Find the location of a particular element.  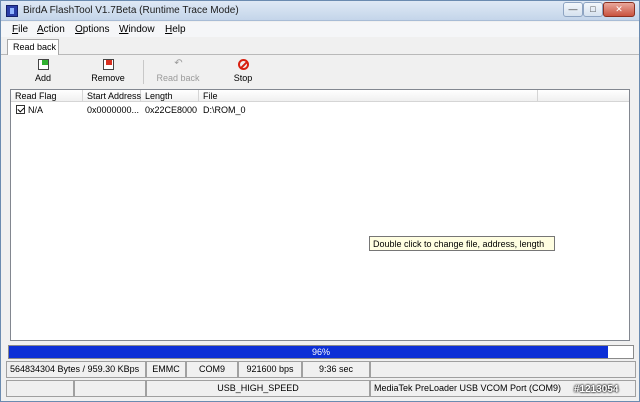

close-button: ✕ is located at coordinates (619, 9).